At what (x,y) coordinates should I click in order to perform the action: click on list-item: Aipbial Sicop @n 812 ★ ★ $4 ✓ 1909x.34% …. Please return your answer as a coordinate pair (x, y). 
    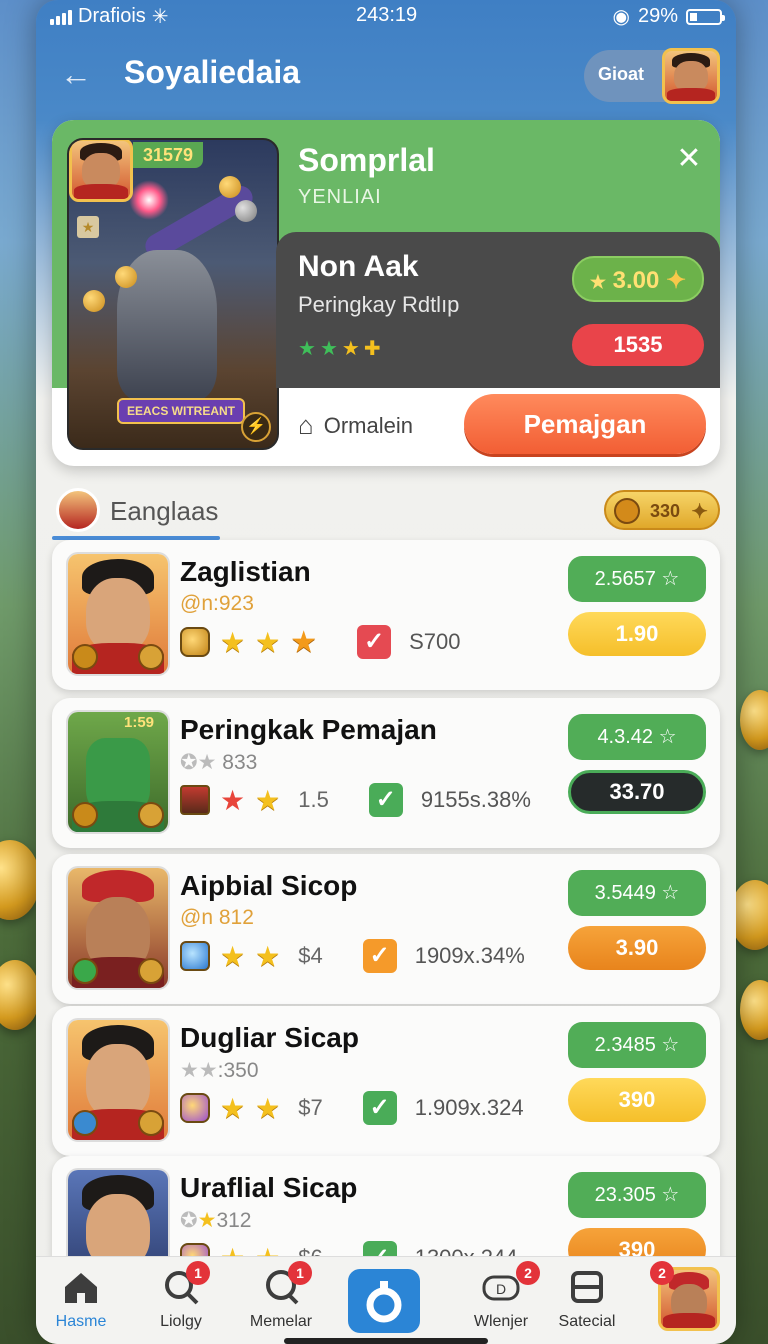
    Looking at the image, I should click on (386, 929).